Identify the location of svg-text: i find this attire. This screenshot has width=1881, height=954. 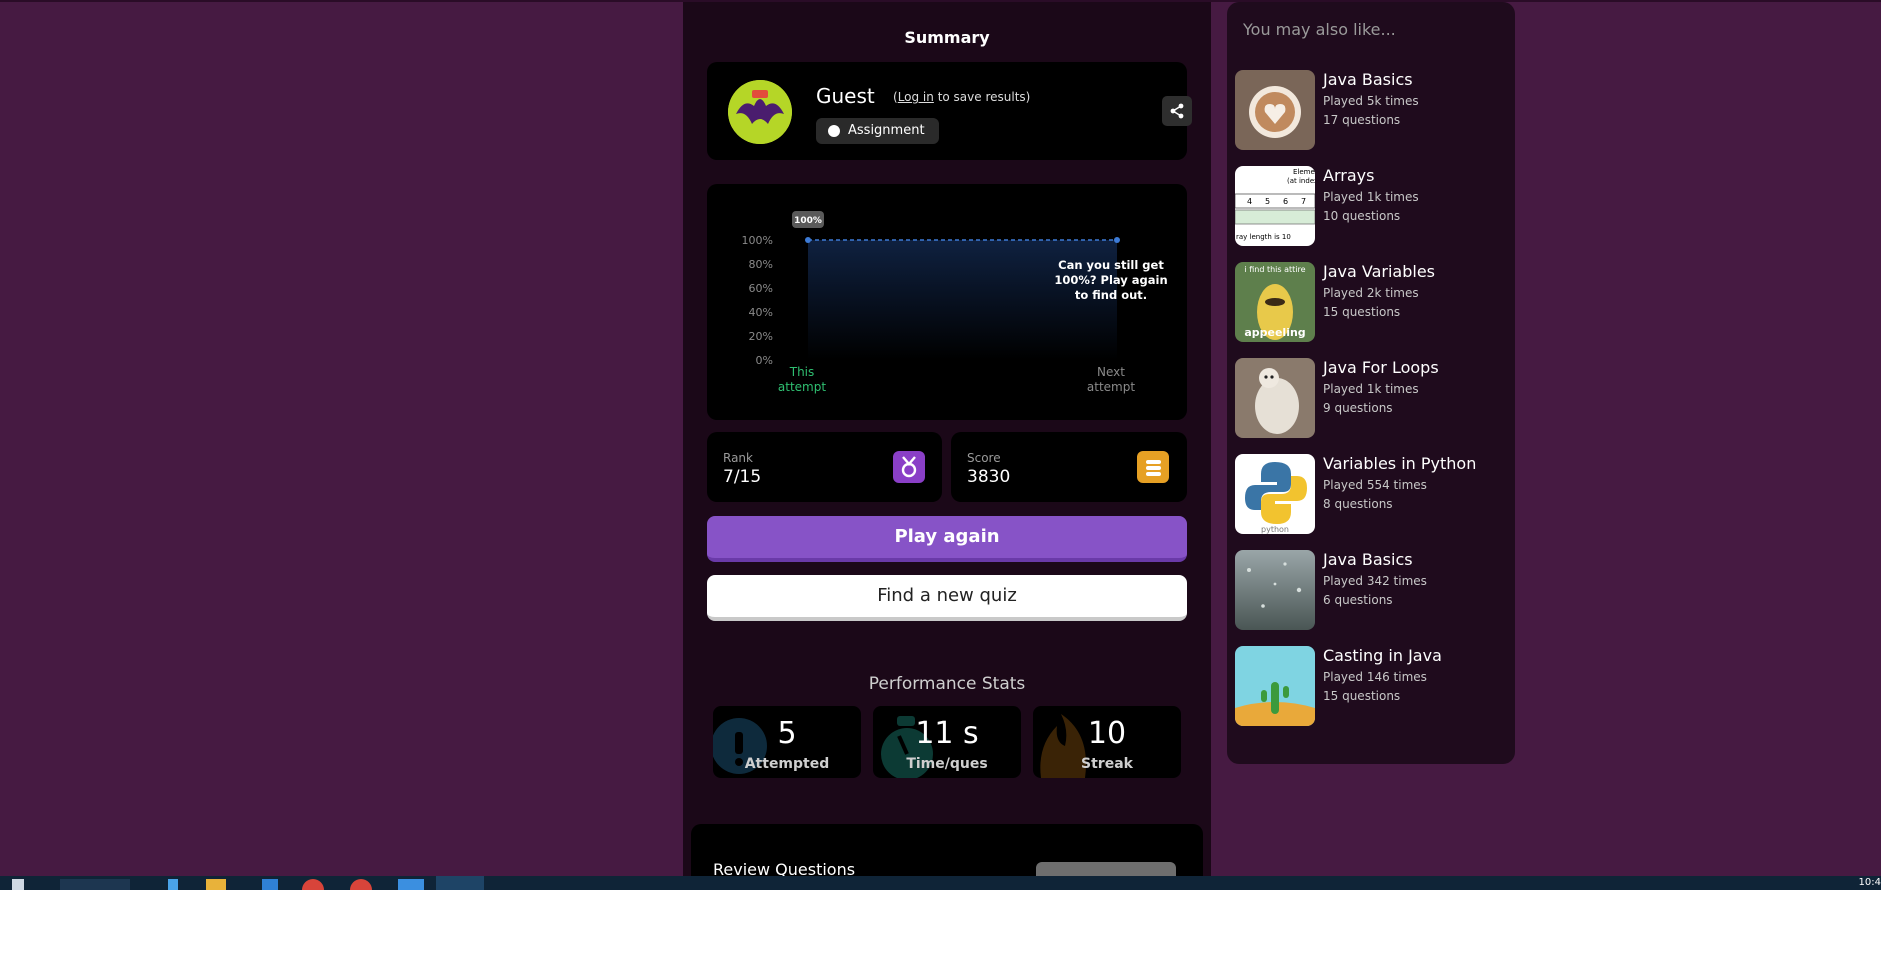
(1274, 269).